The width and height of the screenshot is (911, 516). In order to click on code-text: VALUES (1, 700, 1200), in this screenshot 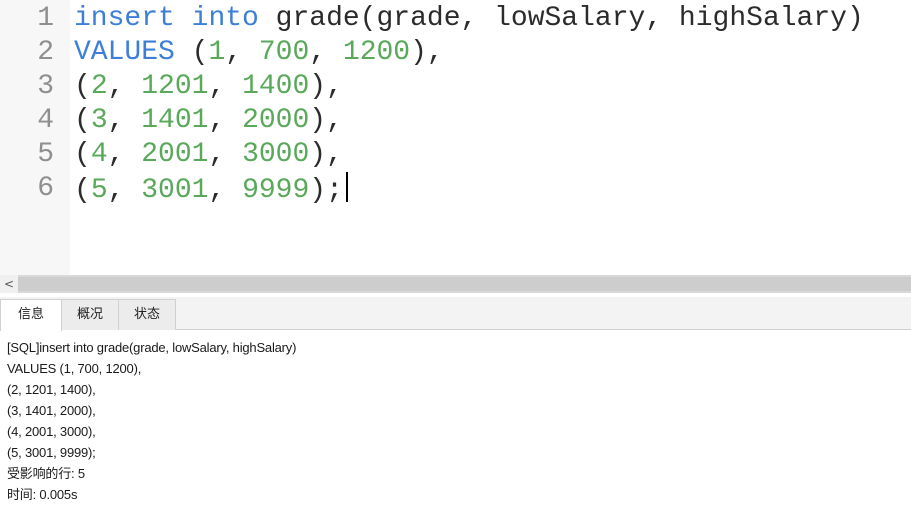, I will do `click(259, 53)`.